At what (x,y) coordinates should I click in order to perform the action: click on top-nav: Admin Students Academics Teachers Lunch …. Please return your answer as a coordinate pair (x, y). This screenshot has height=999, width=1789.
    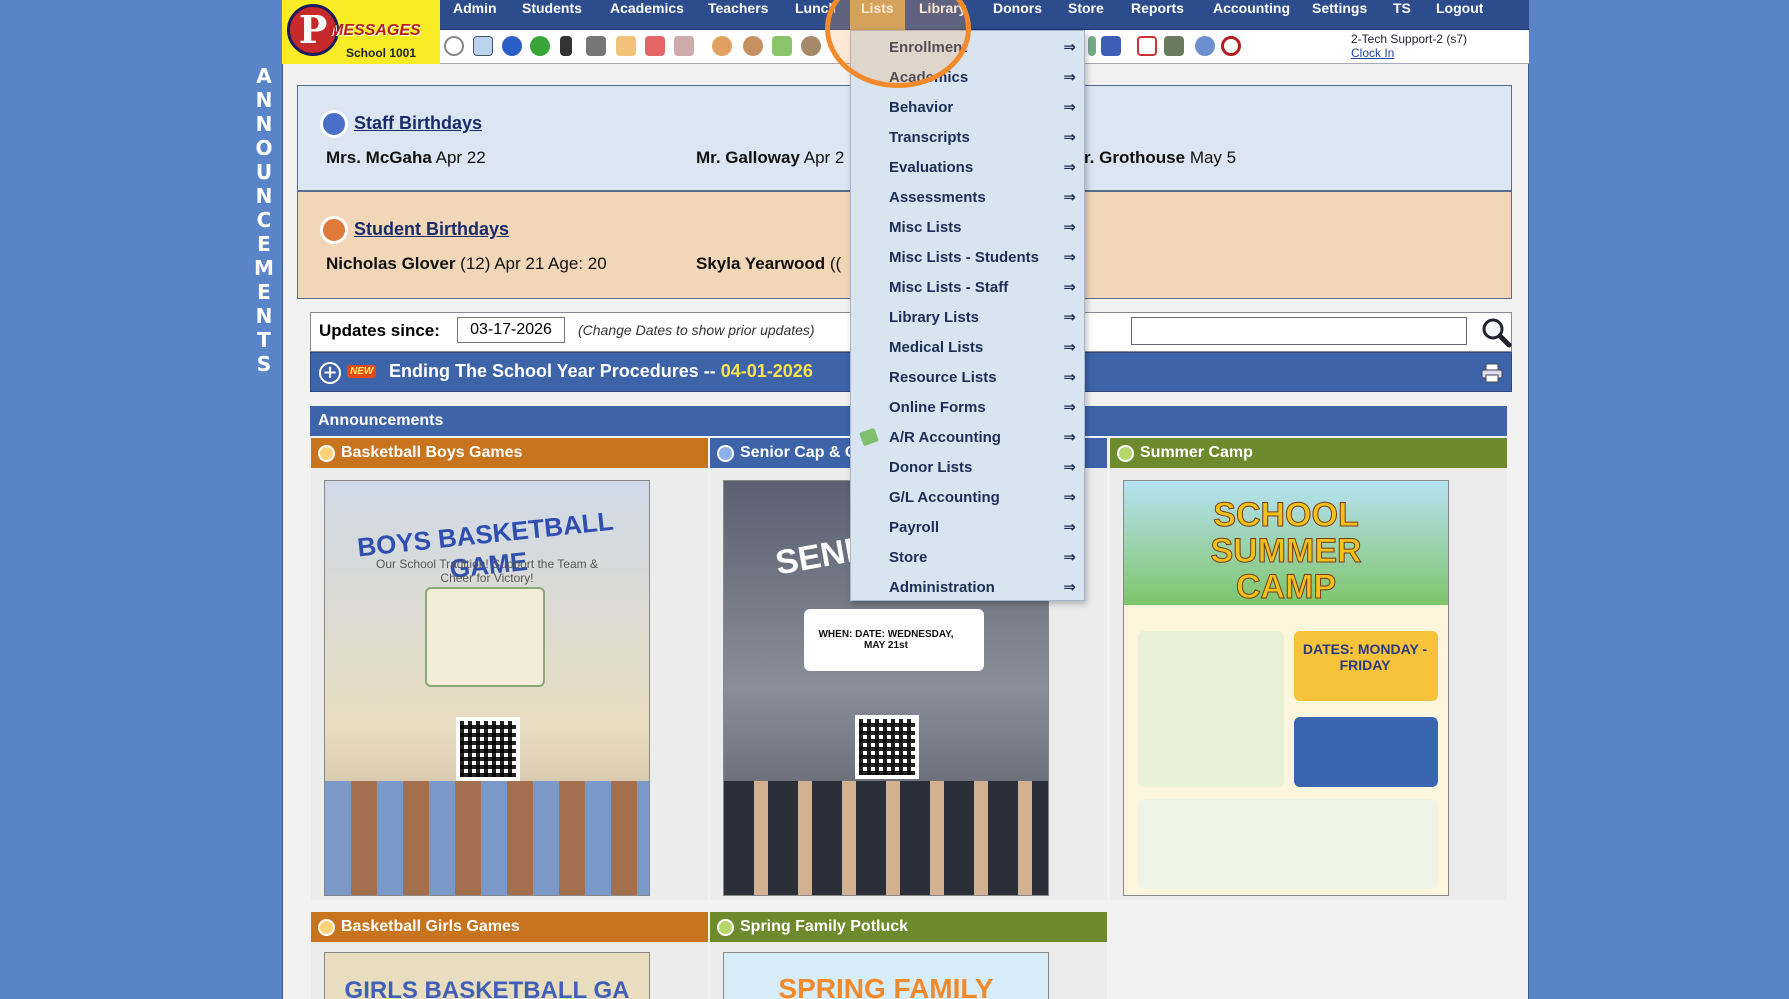
    Looking at the image, I should click on (984, 15).